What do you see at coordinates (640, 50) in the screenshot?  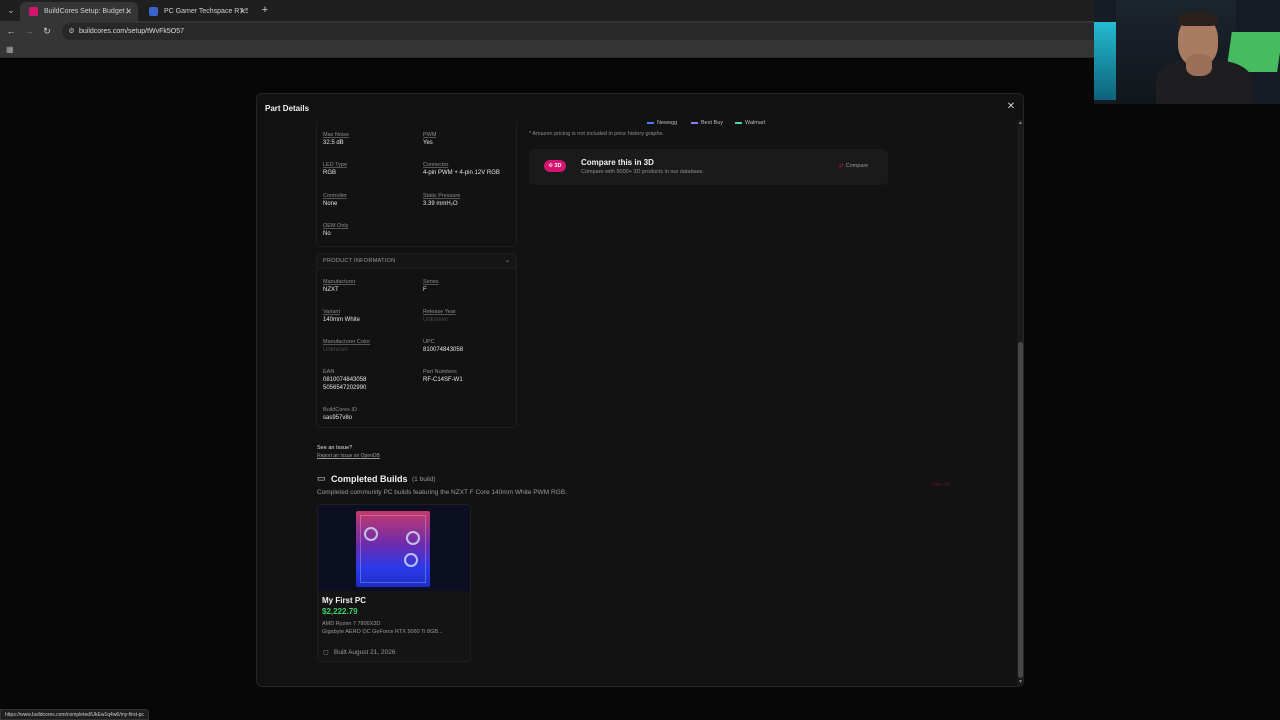 I see `bookmarks-bar: ▦` at bounding box center [640, 50].